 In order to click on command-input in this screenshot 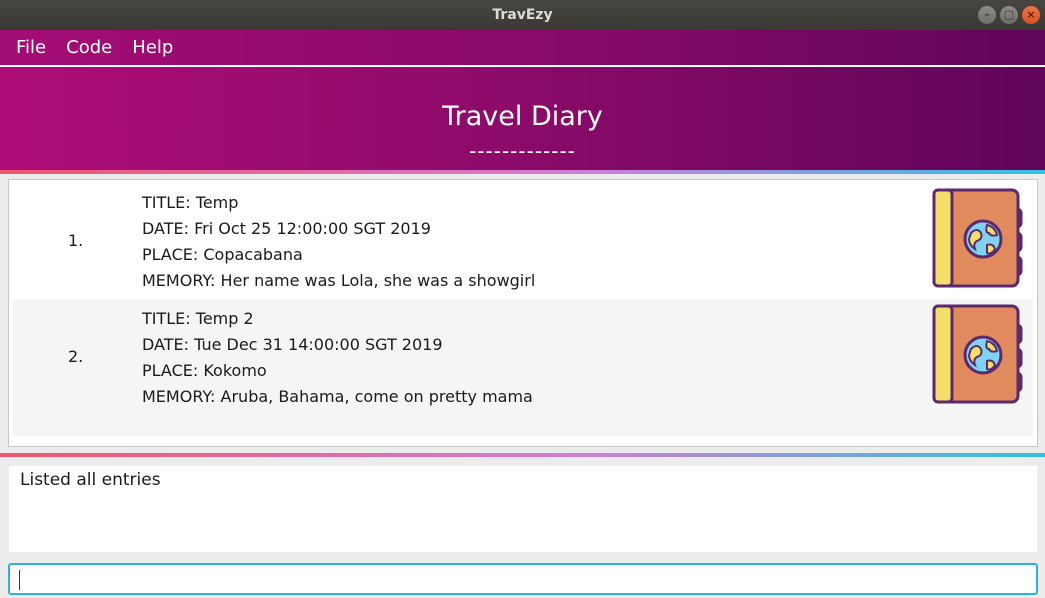, I will do `click(523, 579)`.